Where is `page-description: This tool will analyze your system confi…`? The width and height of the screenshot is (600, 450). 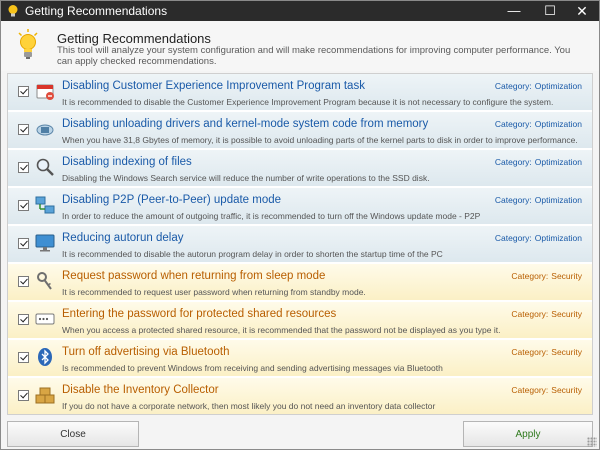
page-description: This tool will analyze your system confi… is located at coordinates (314, 56).